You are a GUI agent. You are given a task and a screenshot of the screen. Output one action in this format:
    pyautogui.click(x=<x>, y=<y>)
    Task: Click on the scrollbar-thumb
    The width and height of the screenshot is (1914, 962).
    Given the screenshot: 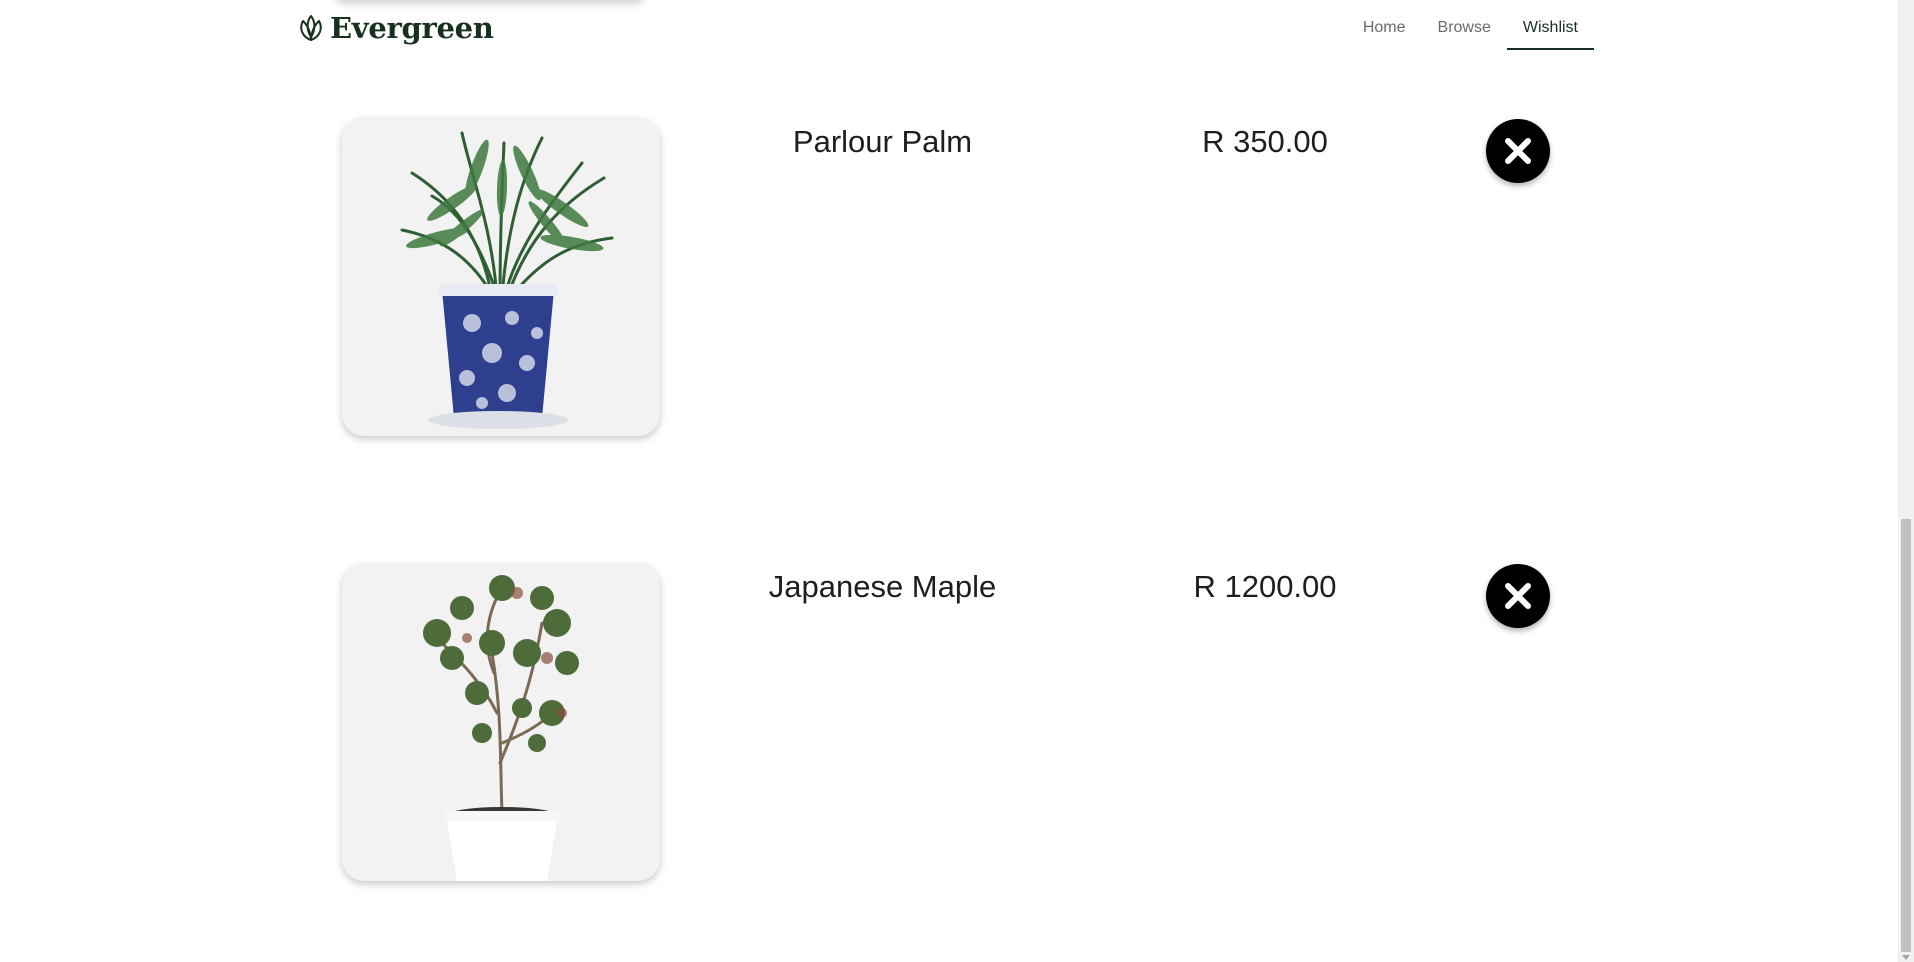 What is the action you would take?
    pyautogui.click(x=1906, y=735)
    